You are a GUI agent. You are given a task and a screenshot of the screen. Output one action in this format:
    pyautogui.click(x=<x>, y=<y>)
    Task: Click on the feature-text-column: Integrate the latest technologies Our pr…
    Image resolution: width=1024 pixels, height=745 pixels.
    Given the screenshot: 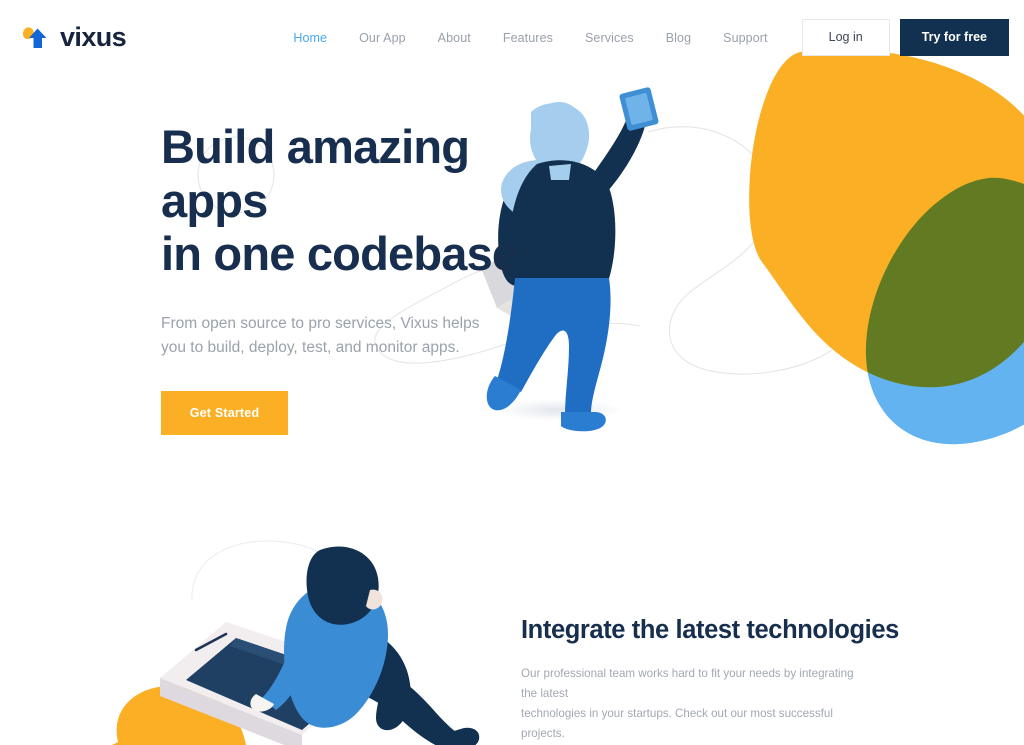 What is the action you would take?
    pyautogui.click(x=731, y=680)
    